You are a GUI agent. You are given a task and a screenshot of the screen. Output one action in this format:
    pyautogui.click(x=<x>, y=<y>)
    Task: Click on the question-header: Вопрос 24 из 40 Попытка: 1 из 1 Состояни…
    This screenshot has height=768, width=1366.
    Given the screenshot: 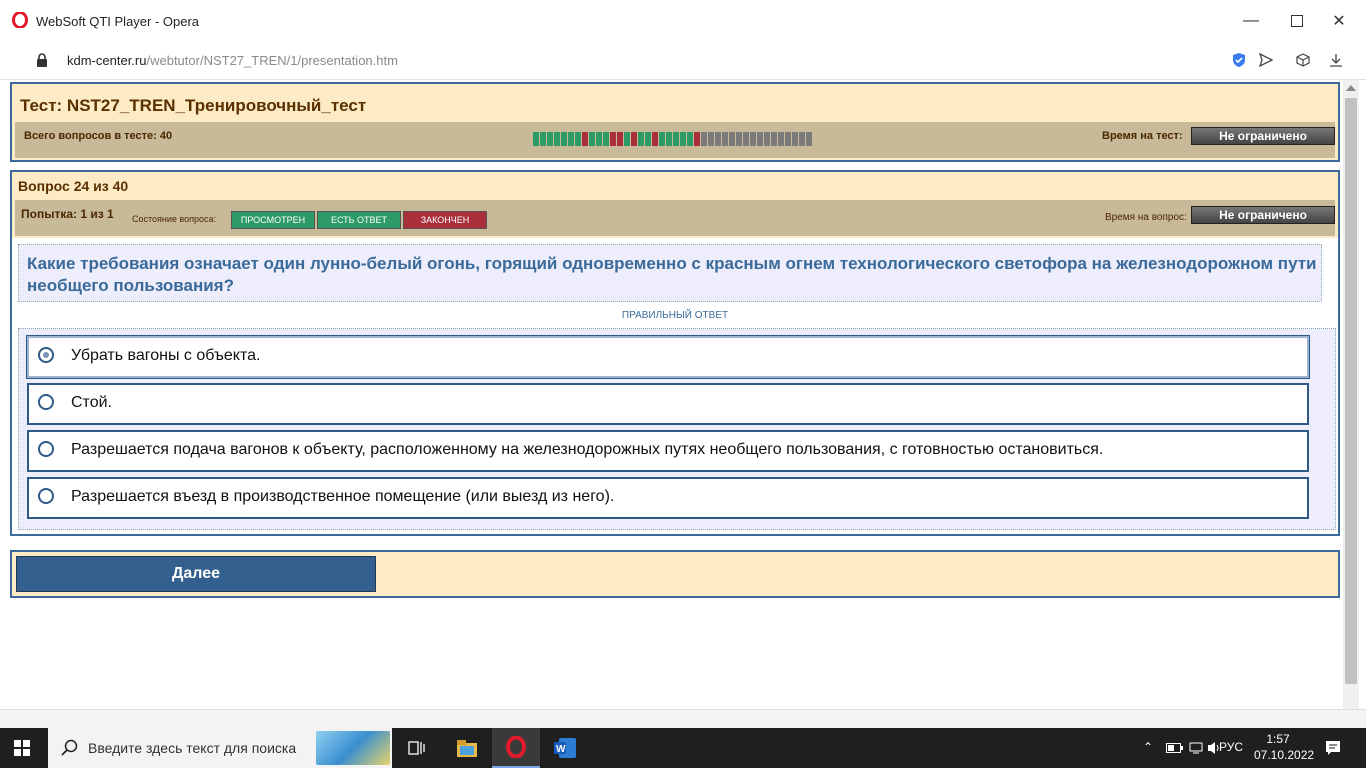 What is the action you would take?
    pyautogui.click(x=675, y=205)
    